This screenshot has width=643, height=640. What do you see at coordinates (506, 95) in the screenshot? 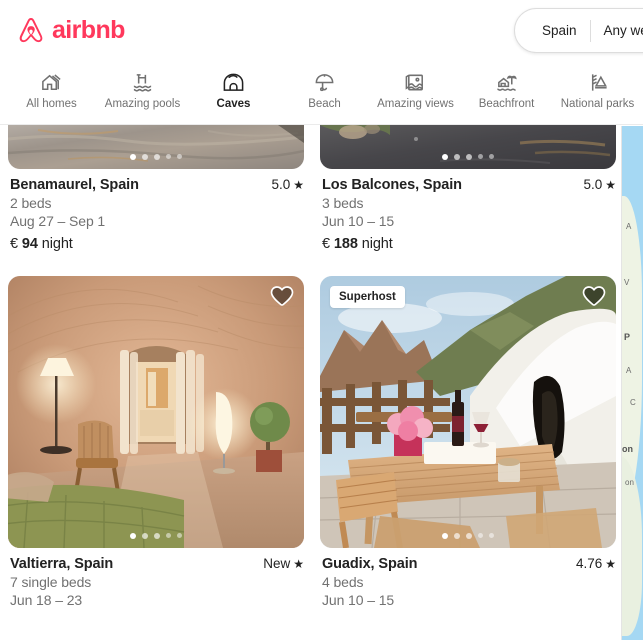
I see `category-beachfront: Beachfront` at bounding box center [506, 95].